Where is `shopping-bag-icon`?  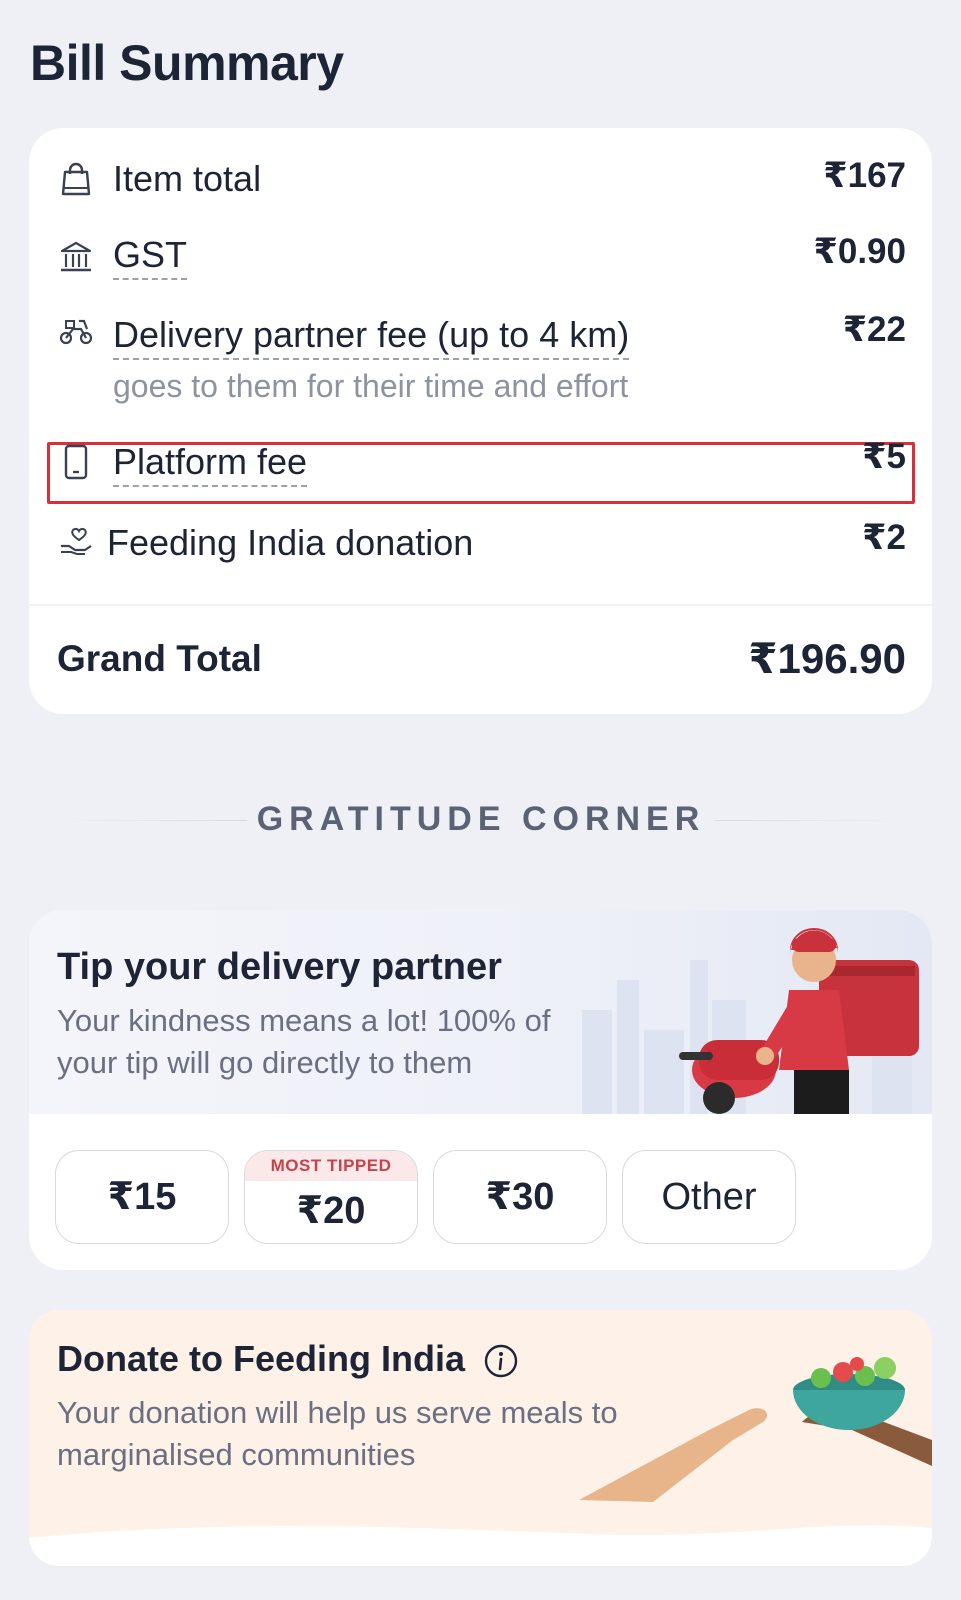 shopping-bag-icon is located at coordinates (76, 179).